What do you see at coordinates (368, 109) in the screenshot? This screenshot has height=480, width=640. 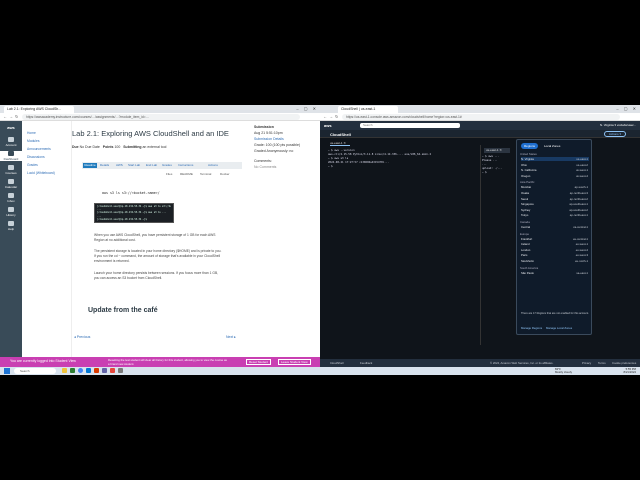 I see `browser-tab-cloudshell: CloudShell | us-east-1` at bounding box center [368, 109].